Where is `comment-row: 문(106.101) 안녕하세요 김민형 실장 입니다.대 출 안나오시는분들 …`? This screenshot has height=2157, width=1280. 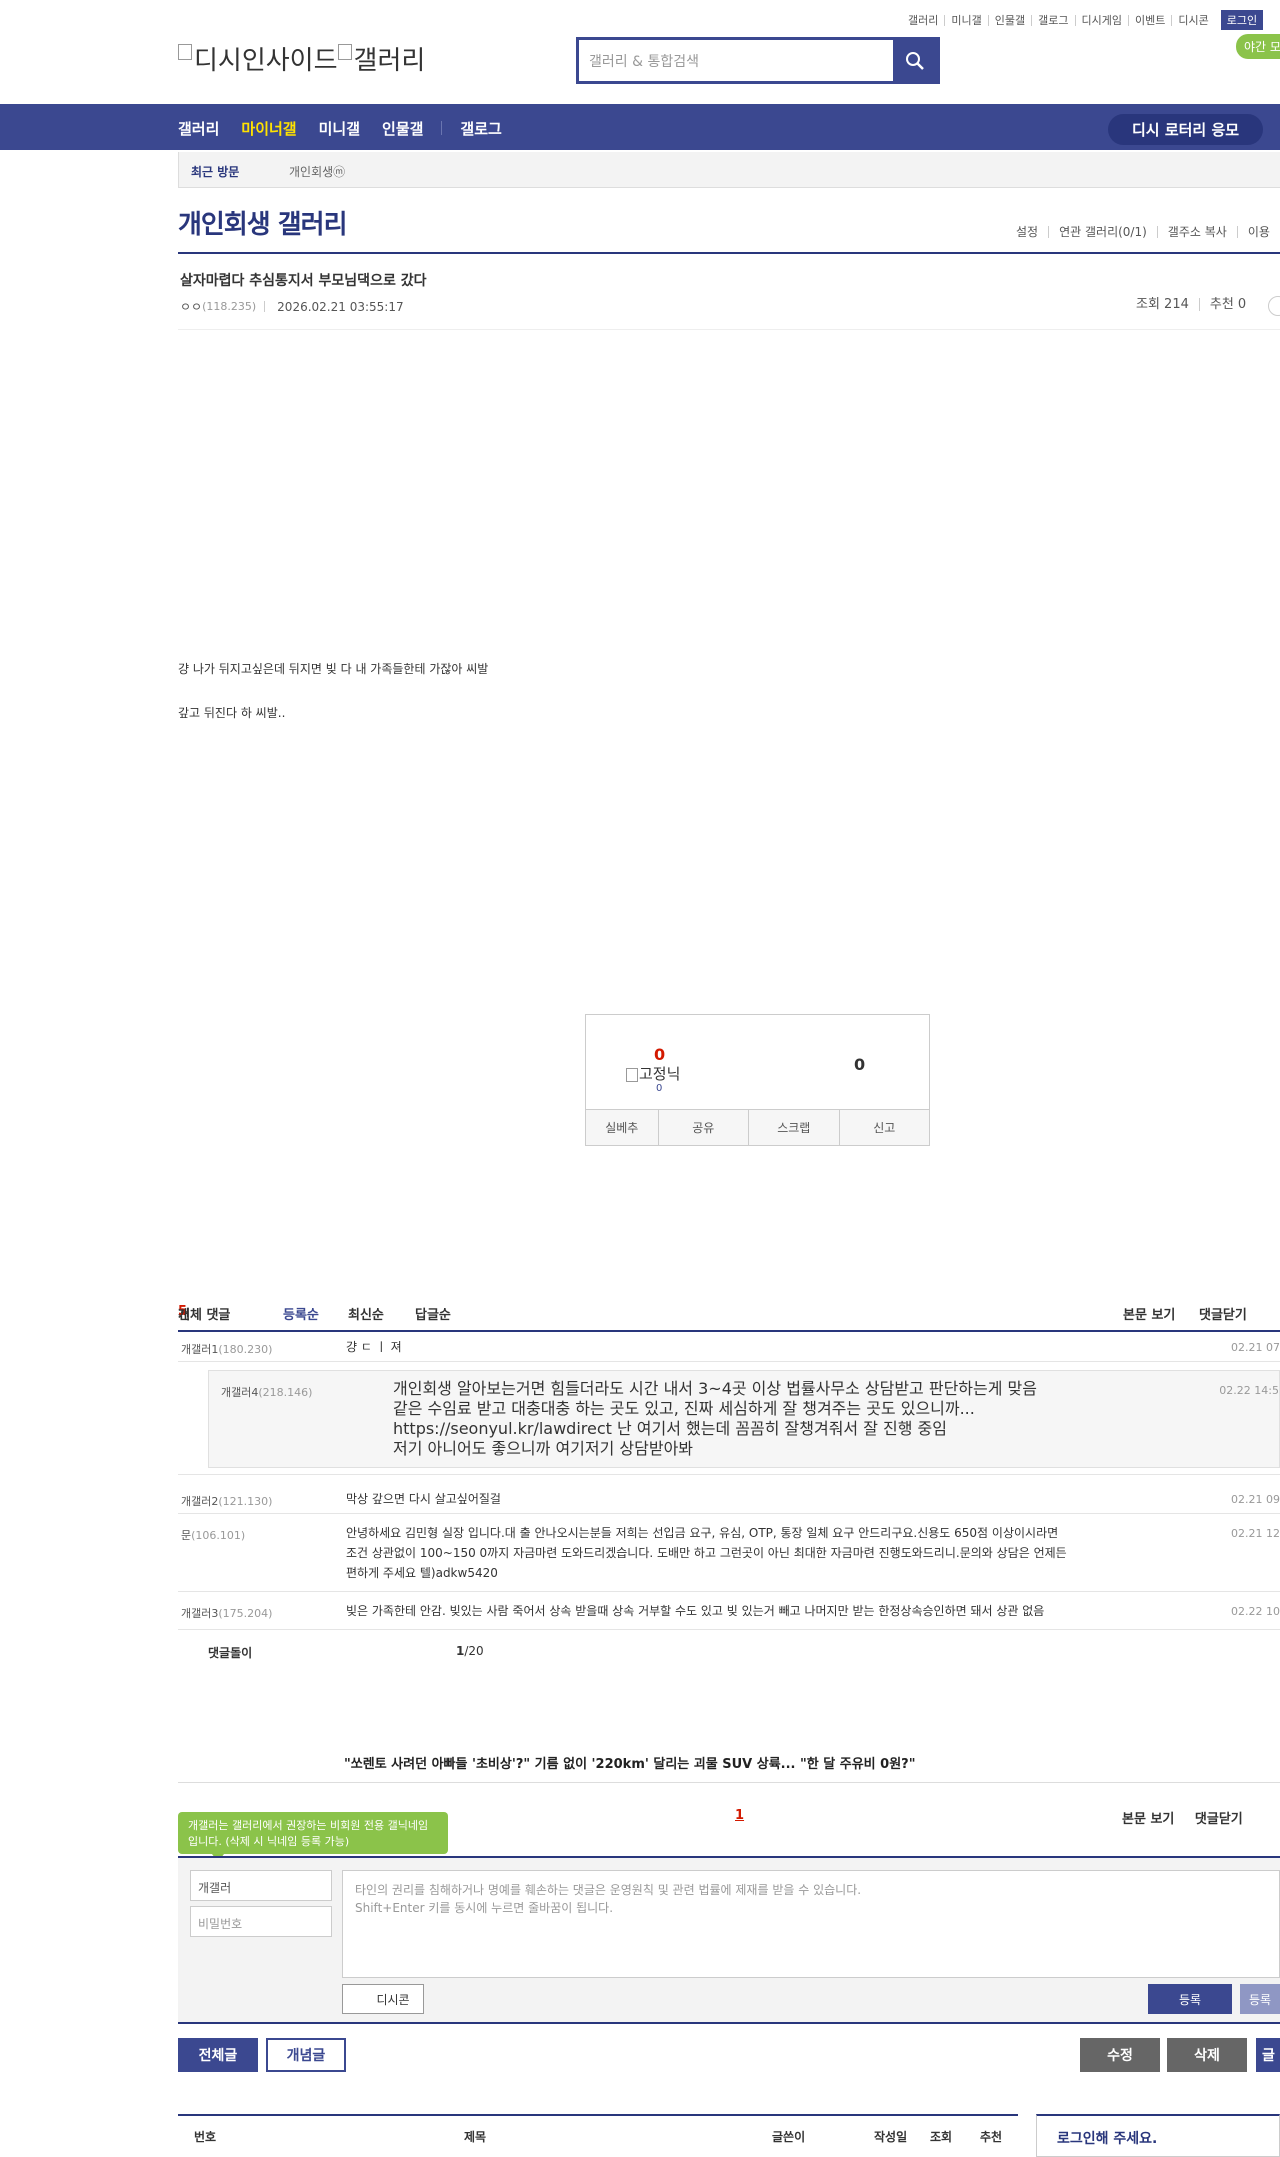 comment-row: 문(106.101) 안녕하세요 김민형 실장 입니다.대 출 안나오시는분들 … is located at coordinates (729, 1555).